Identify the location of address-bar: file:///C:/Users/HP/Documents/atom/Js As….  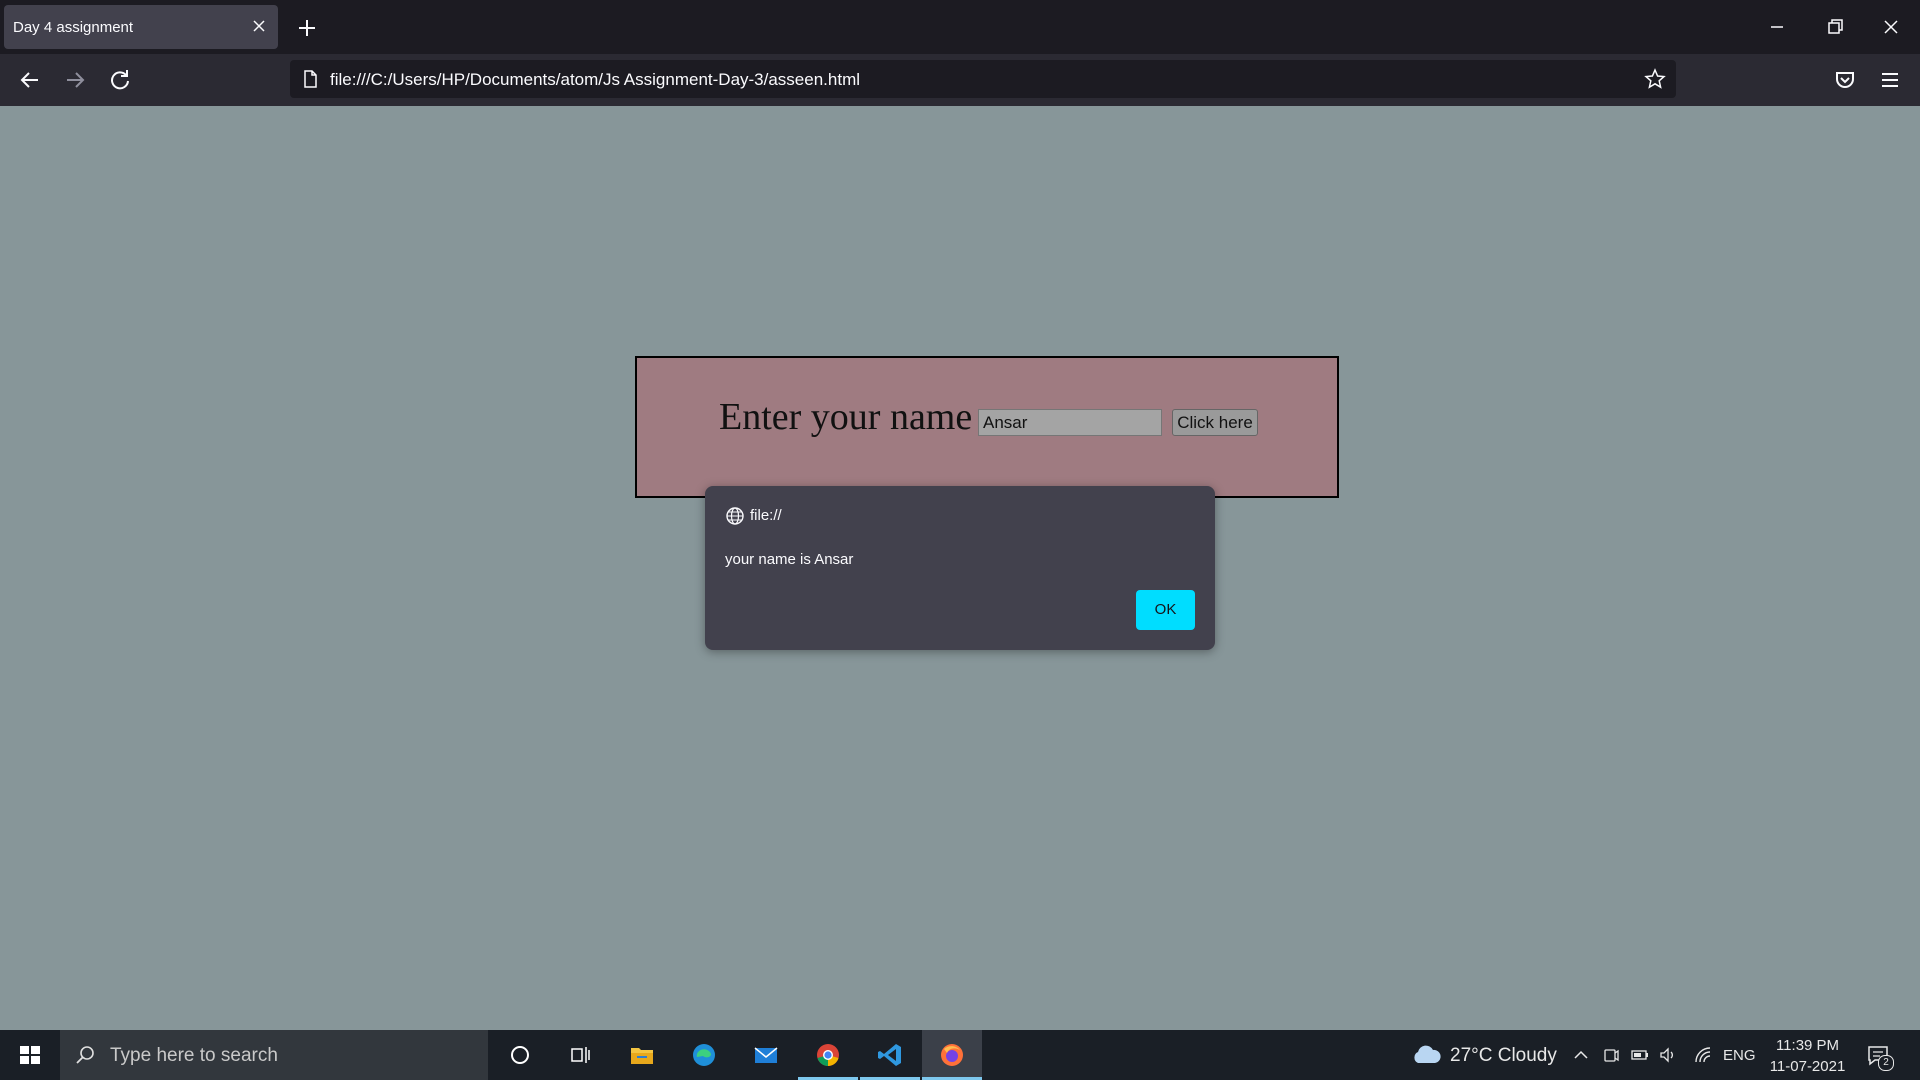
(983, 79).